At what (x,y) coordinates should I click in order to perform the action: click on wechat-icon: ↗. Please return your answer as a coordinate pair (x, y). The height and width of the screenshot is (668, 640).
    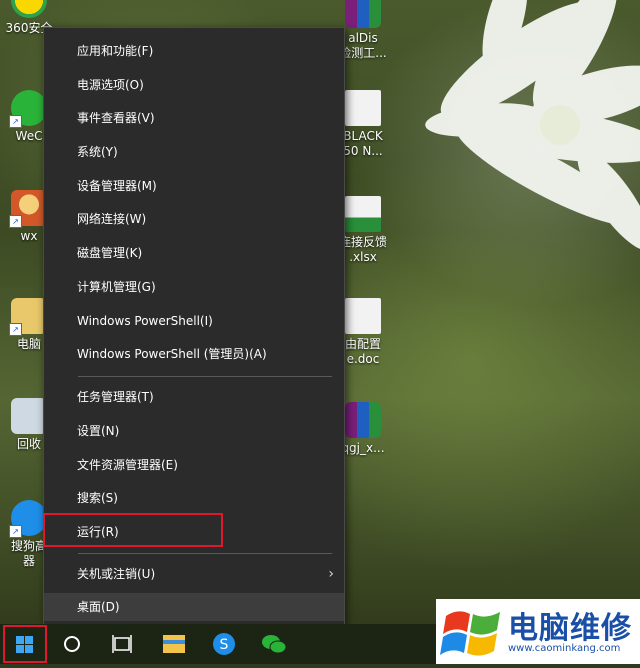
    Looking at the image, I should click on (28, 109).